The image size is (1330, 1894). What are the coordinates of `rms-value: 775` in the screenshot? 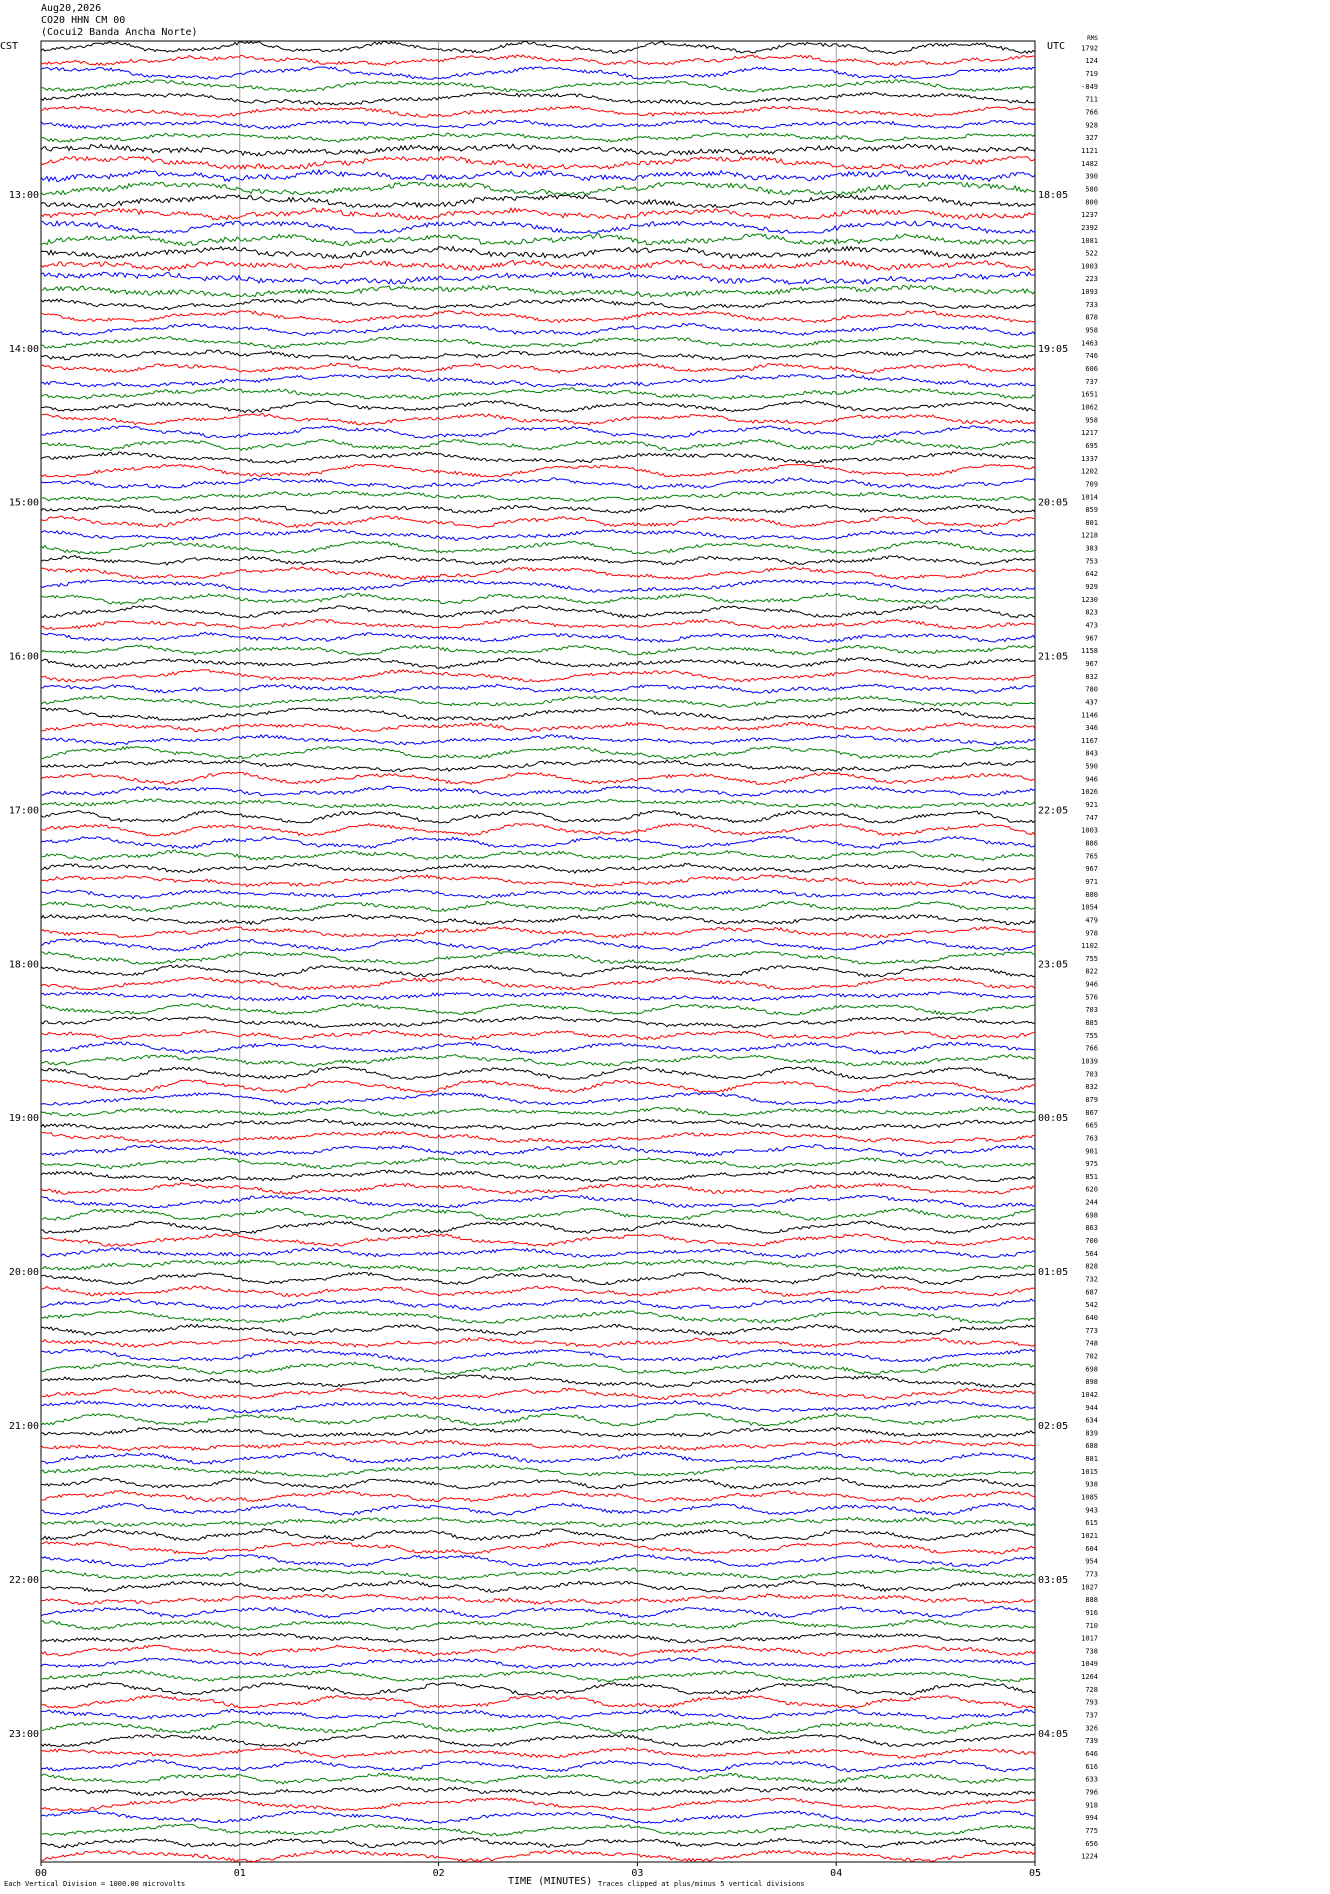 It's located at (1091, 1831).